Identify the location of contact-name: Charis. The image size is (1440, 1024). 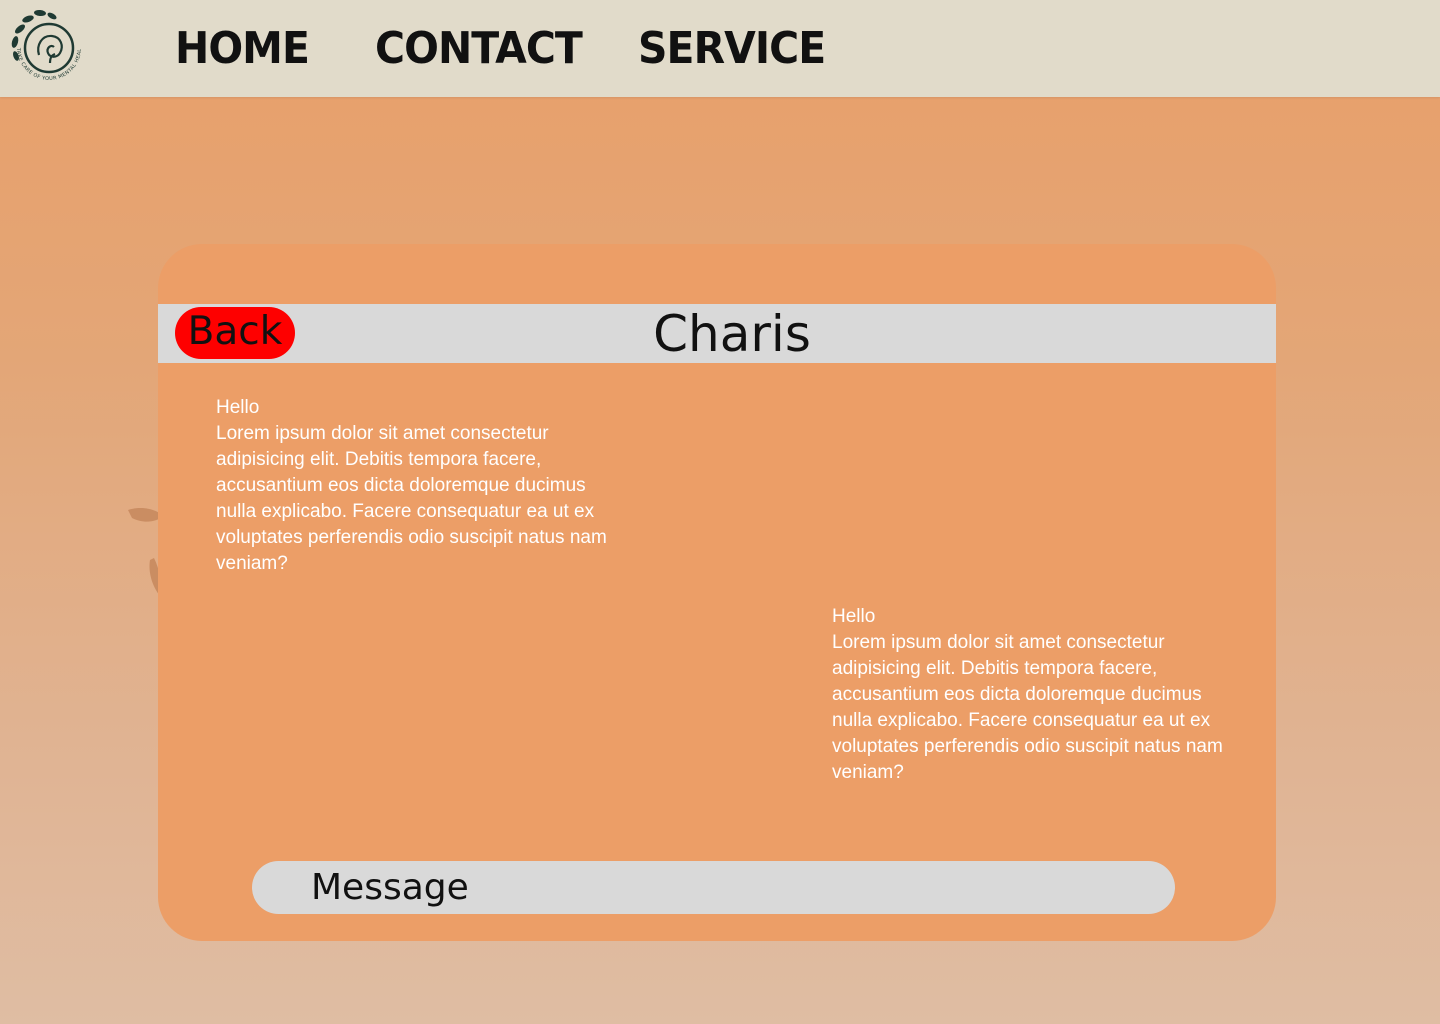
(732, 334).